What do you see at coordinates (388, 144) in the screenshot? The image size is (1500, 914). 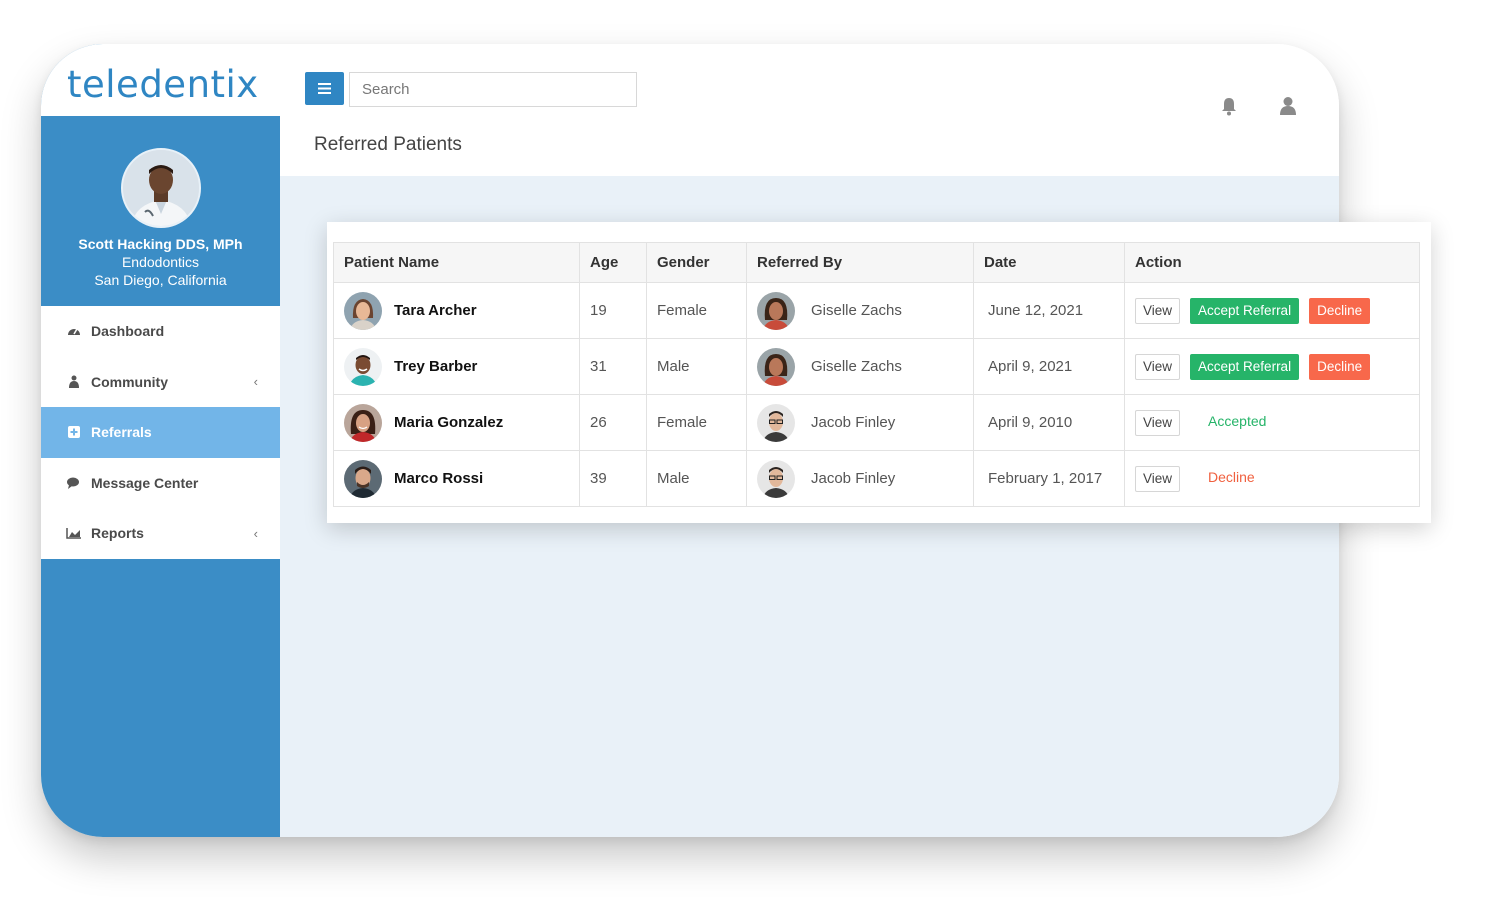 I see `page-title: Referred Patients` at bounding box center [388, 144].